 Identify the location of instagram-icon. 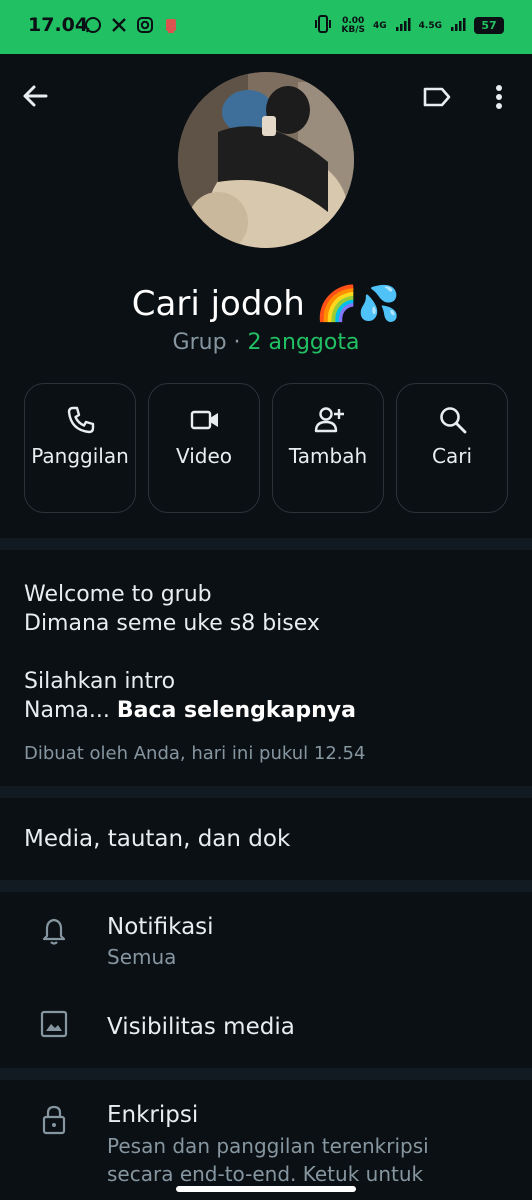
(145, 25).